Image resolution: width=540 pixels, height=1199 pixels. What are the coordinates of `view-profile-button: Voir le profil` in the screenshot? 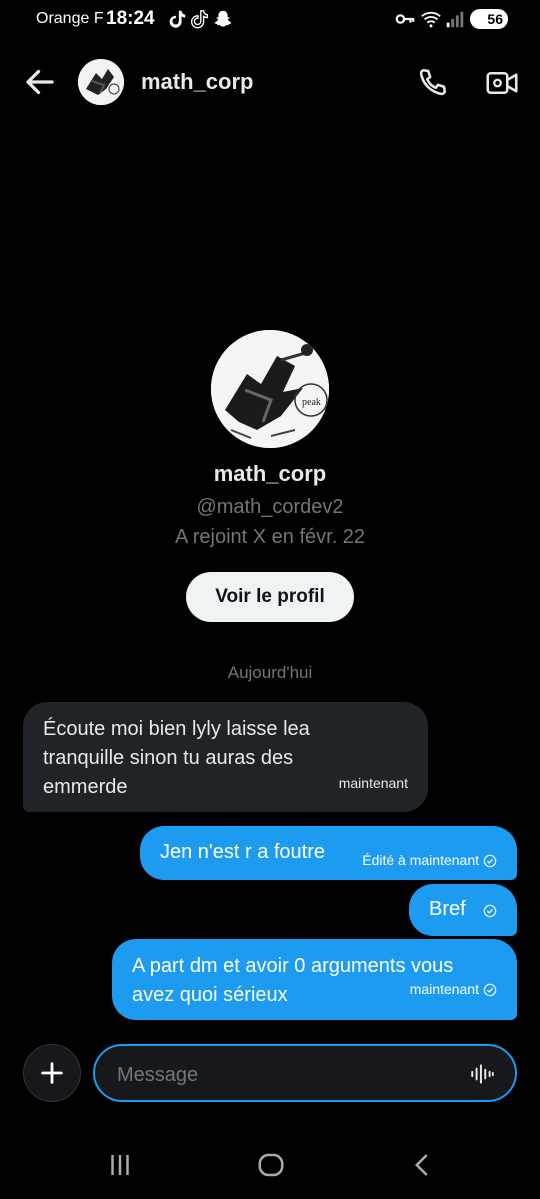 It's located at (270, 597).